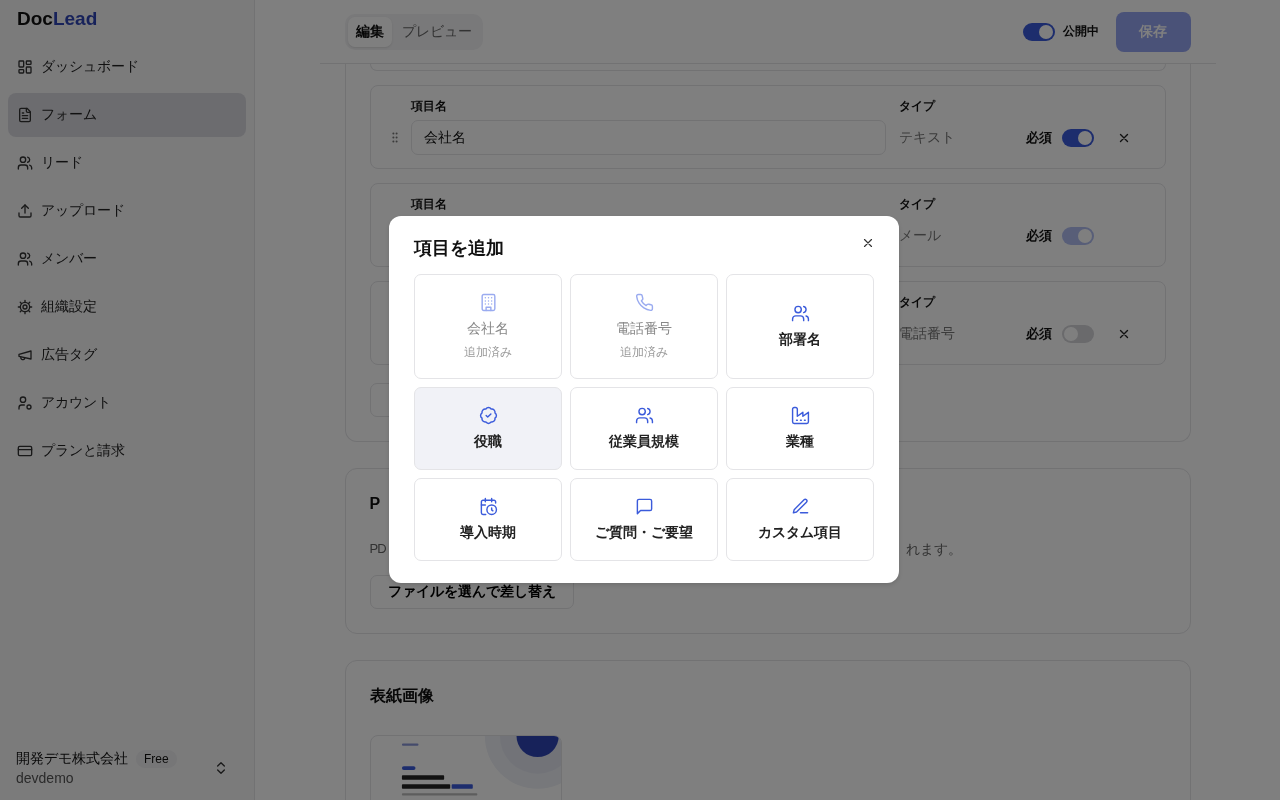 This screenshot has width=1280, height=800. Describe the element at coordinates (127, 307) in the screenshot. I see `sidebar-item: 組織設定` at that location.